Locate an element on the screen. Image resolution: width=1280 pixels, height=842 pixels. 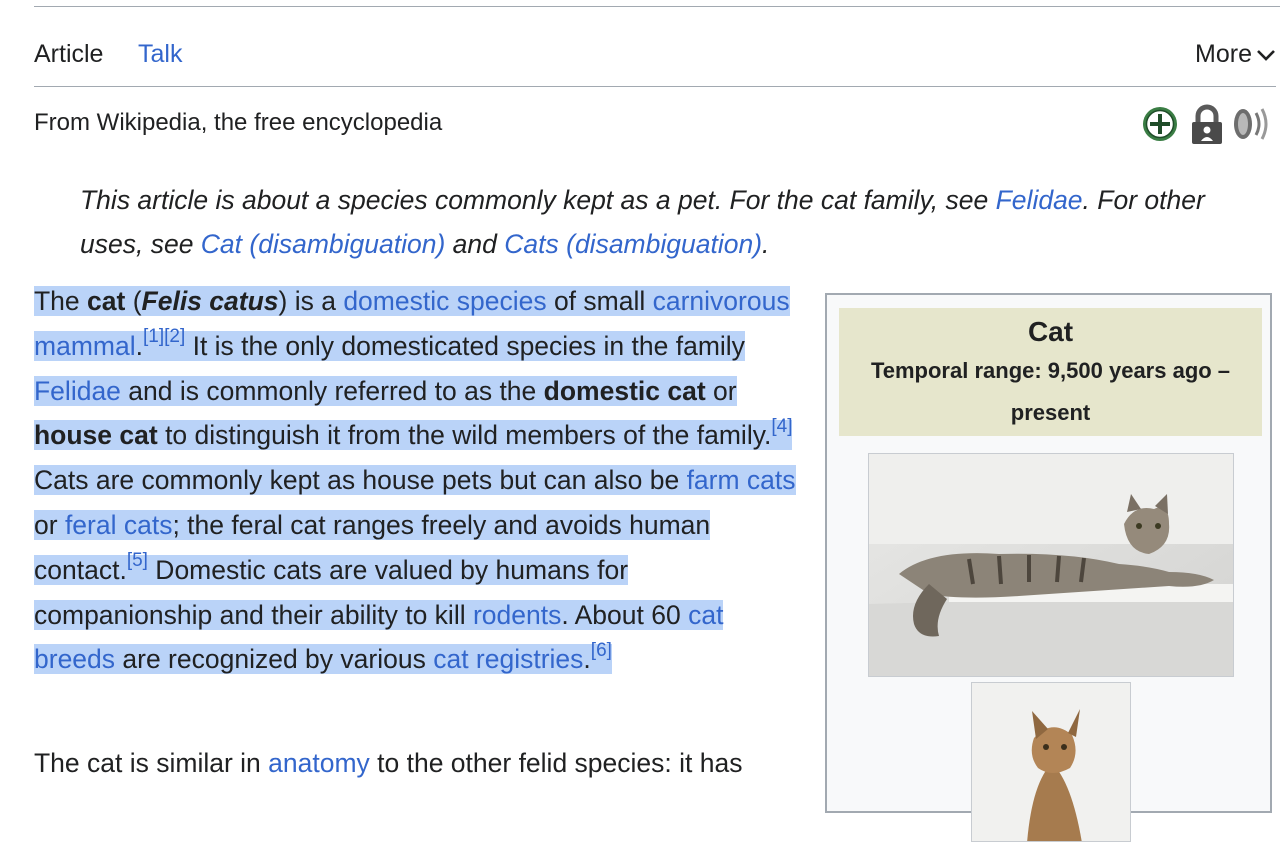
citation-1: [1] is located at coordinates (153, 336).